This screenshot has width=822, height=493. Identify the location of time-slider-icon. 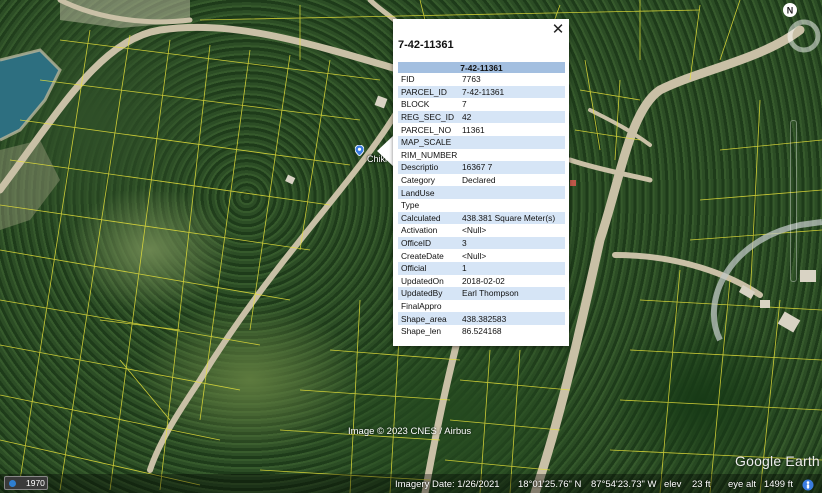
(12, 483).